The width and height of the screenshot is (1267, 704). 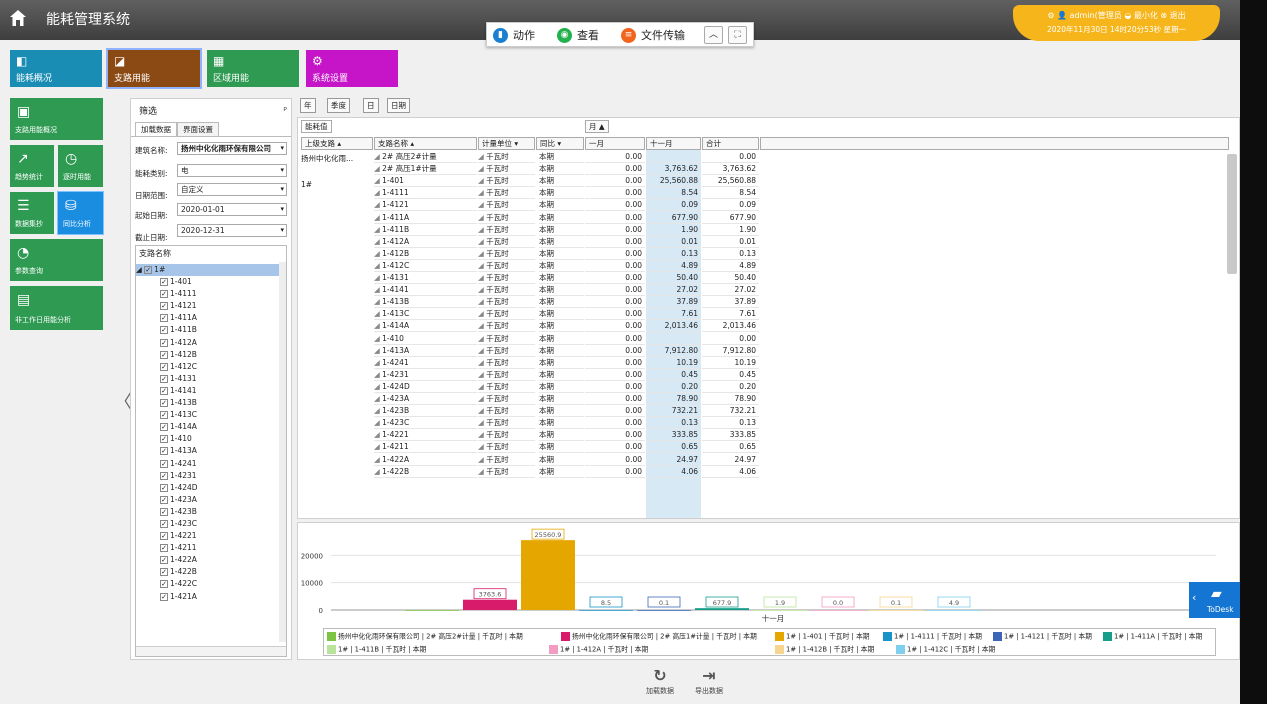 What do you see at coordinates (615, 143) in the screenshot?
I see `col-jan: 一月` at bounding box center [615, 143].